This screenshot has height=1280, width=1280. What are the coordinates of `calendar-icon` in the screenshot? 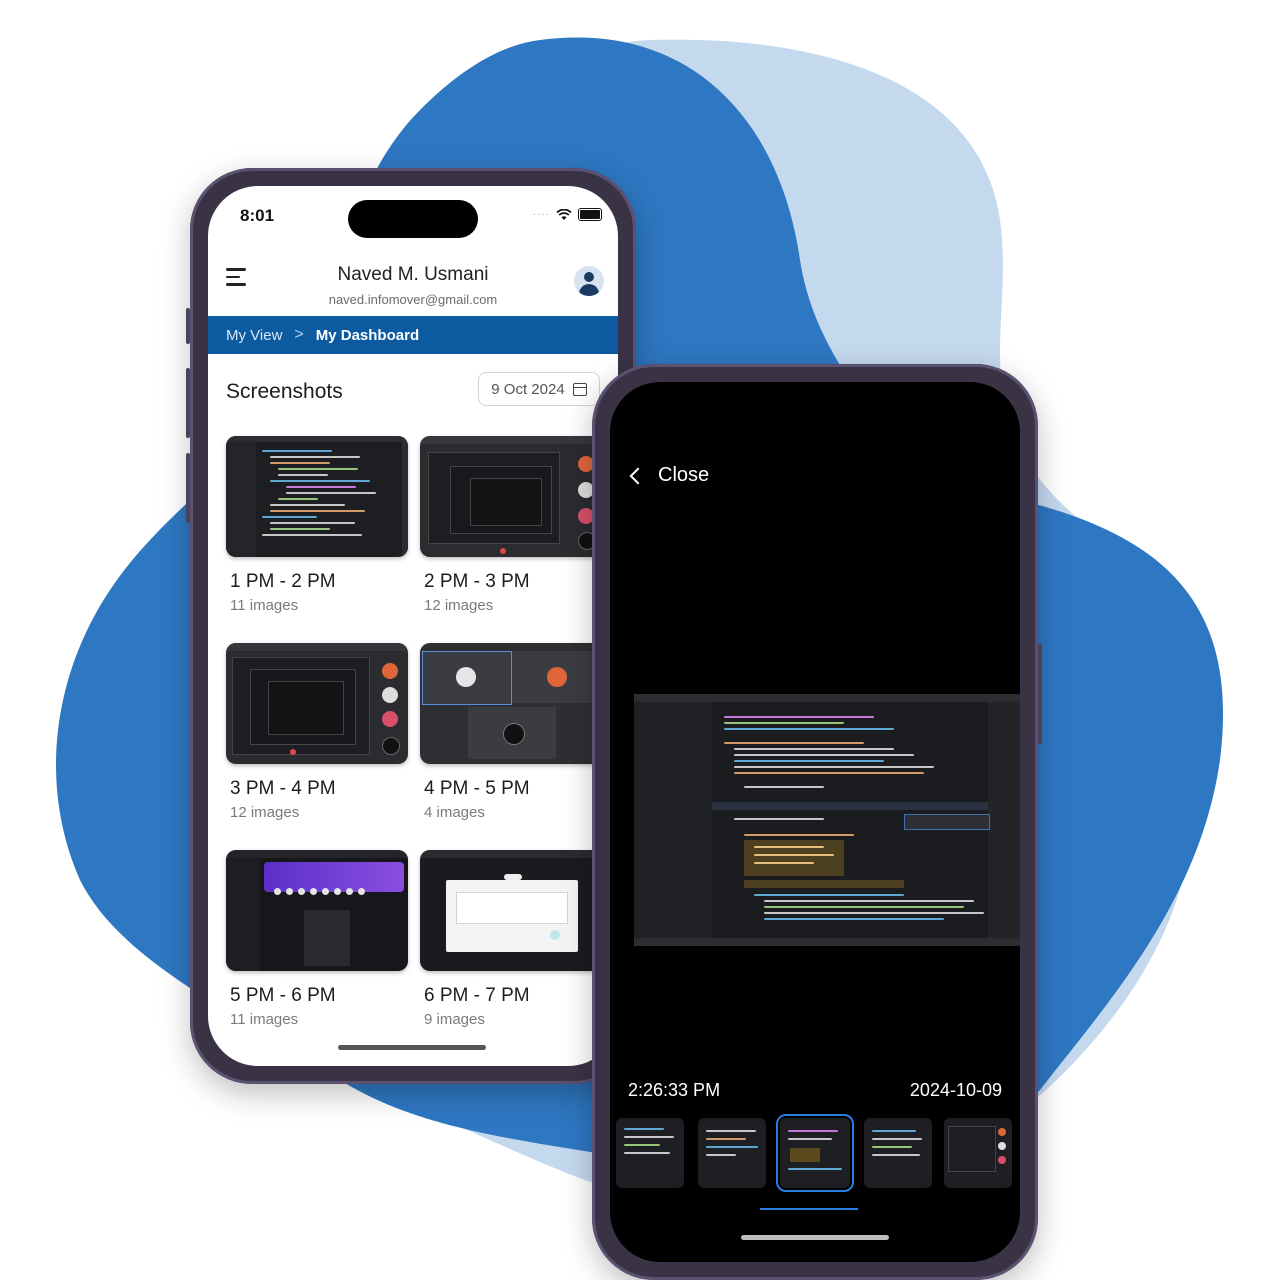 It's located at (579, 389).